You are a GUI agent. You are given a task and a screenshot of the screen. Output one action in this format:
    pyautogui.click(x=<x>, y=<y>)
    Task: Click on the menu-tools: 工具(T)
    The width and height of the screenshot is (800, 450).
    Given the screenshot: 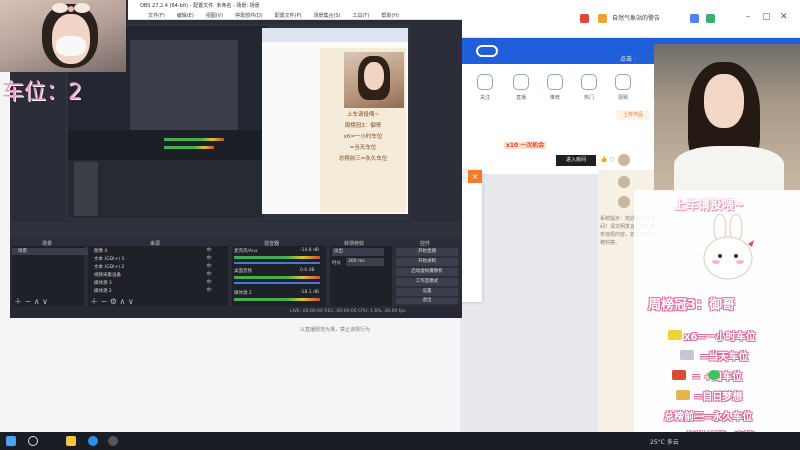 What is the action you would take?
    pyautogui.click(x=360, y=16)
    